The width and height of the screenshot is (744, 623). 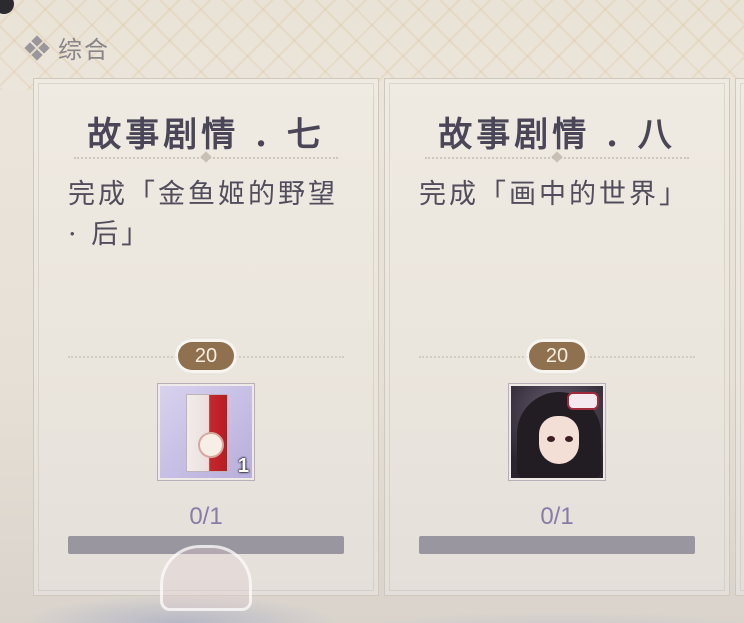 I want to click on reward-count: 1, so click(x=243, y=466).